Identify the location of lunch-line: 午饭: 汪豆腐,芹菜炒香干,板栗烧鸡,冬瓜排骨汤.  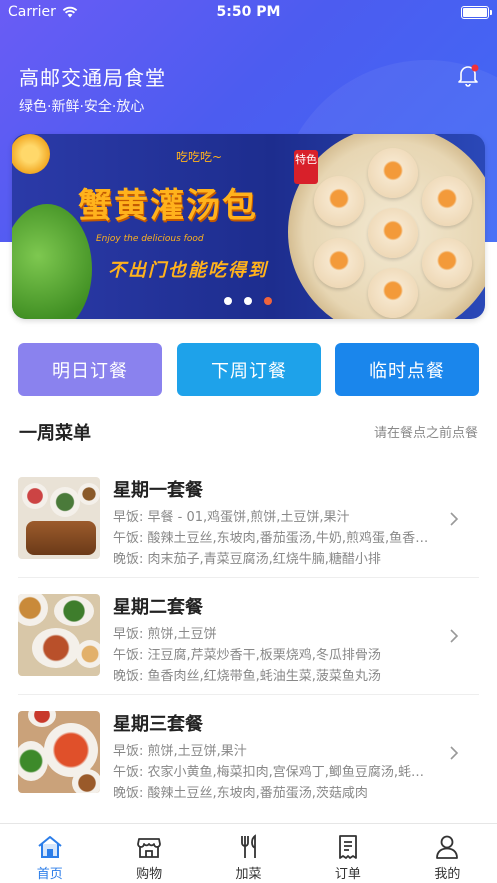
(247, 655).